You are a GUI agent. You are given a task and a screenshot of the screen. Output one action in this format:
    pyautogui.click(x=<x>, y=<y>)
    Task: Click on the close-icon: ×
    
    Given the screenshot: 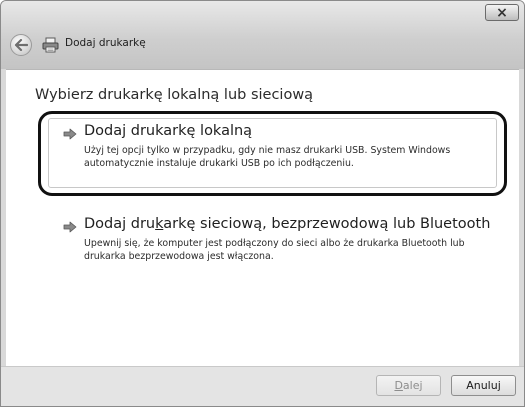 What is the action you would take?
    pyautogui.click(x=502, y=12)
    